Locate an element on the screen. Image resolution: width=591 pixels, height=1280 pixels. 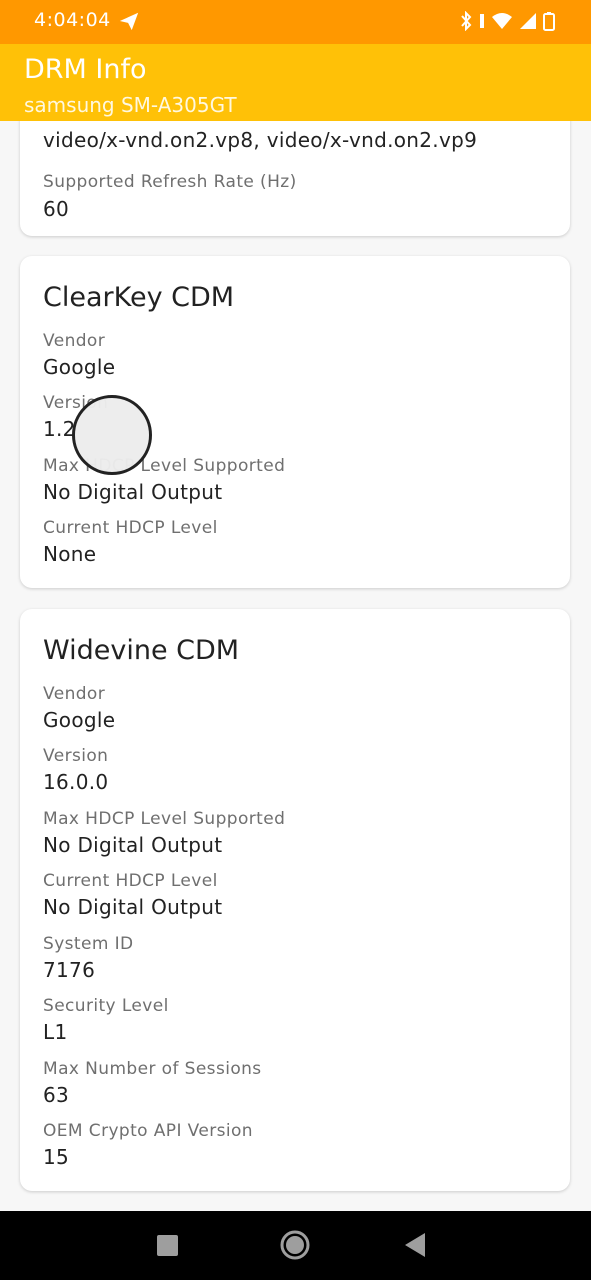
field-value: 16.0.0 is located at coordinates (76, 782).